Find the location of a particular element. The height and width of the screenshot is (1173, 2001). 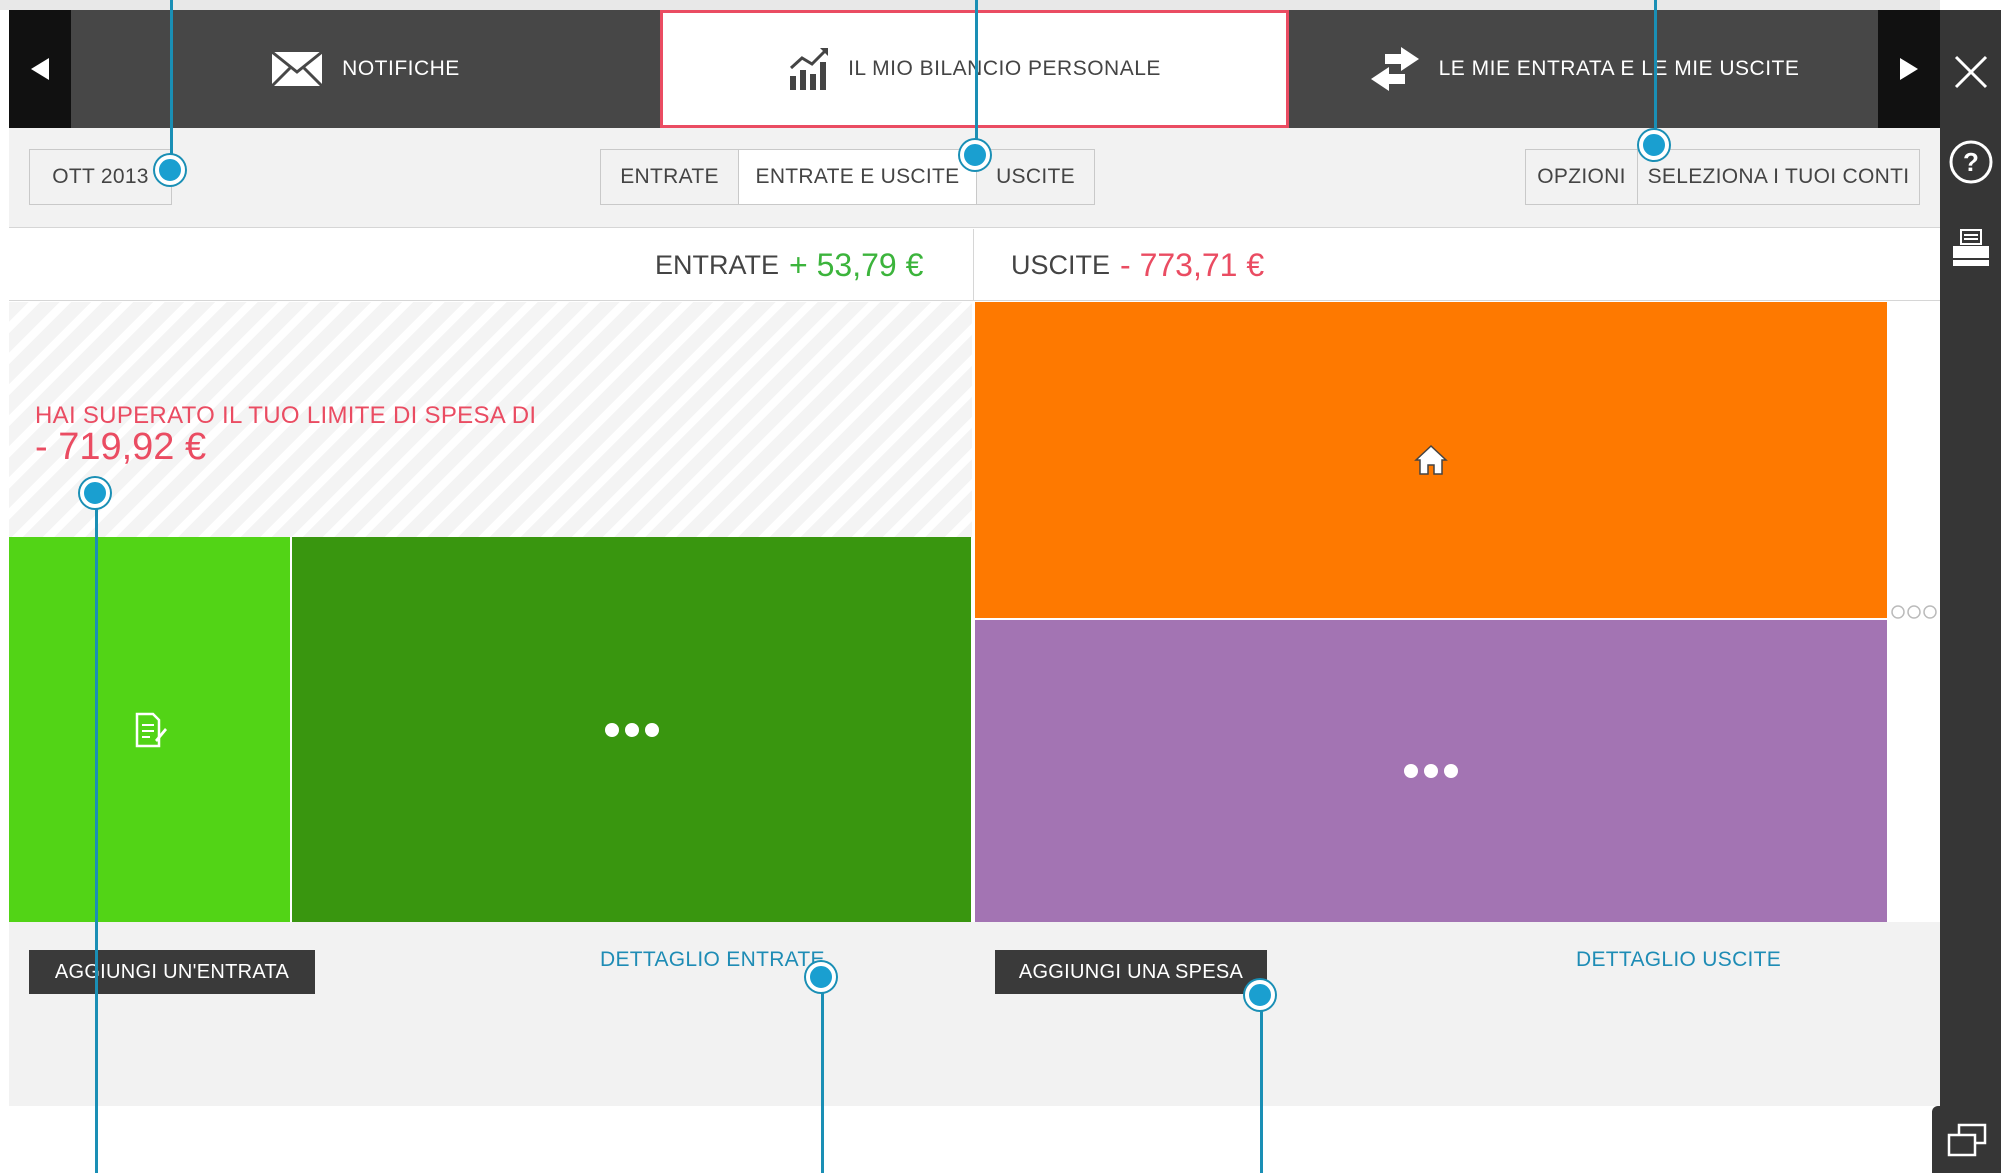

totals-divider is located at coordinates (973, 265).